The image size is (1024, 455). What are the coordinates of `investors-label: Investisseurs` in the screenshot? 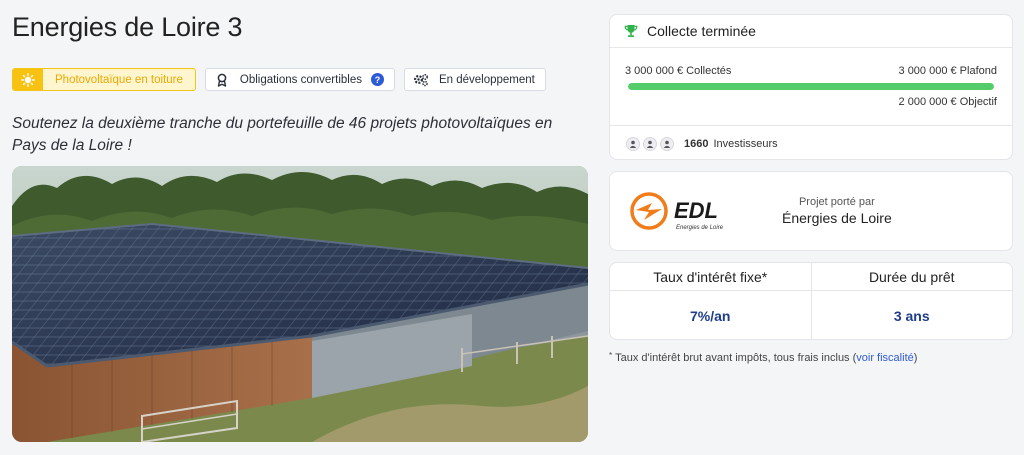 It's located at (745, 143).